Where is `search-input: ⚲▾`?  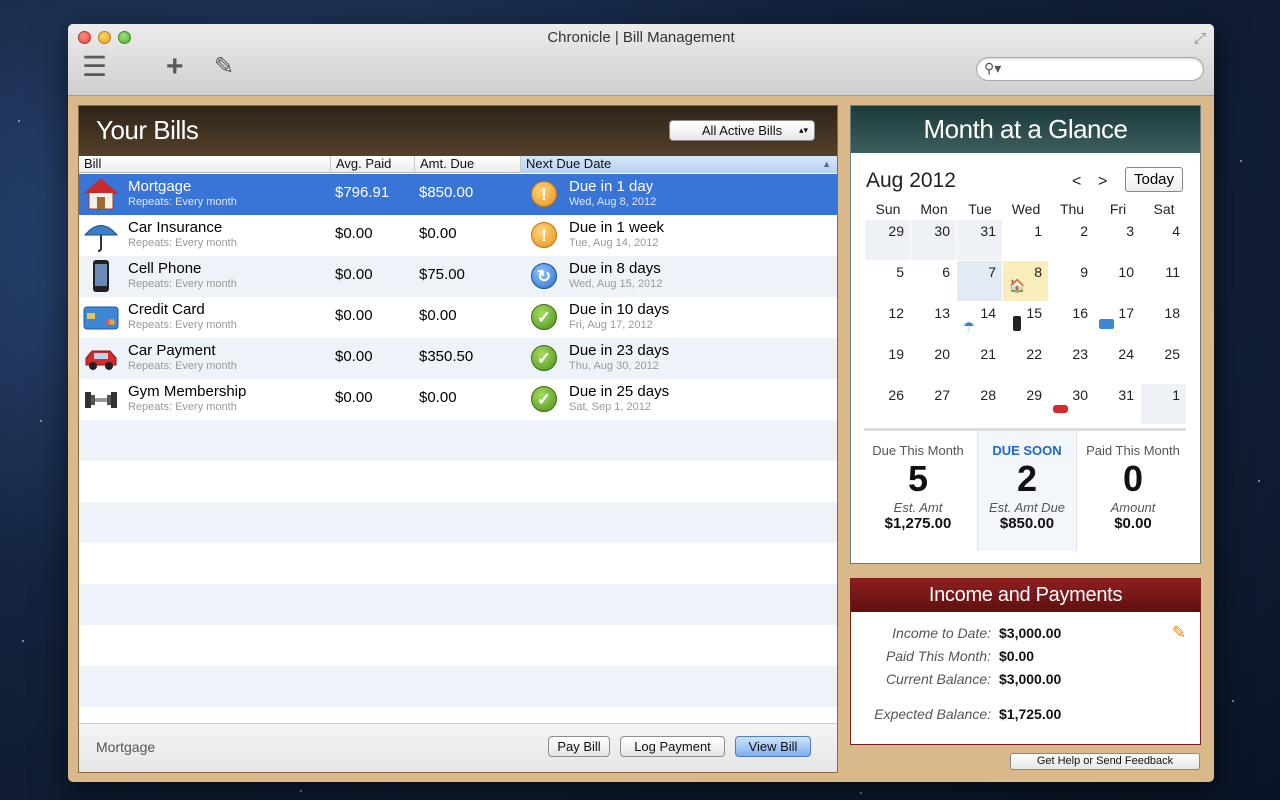 search-input: ⚲▾ is located at coordinates (1090, 69).